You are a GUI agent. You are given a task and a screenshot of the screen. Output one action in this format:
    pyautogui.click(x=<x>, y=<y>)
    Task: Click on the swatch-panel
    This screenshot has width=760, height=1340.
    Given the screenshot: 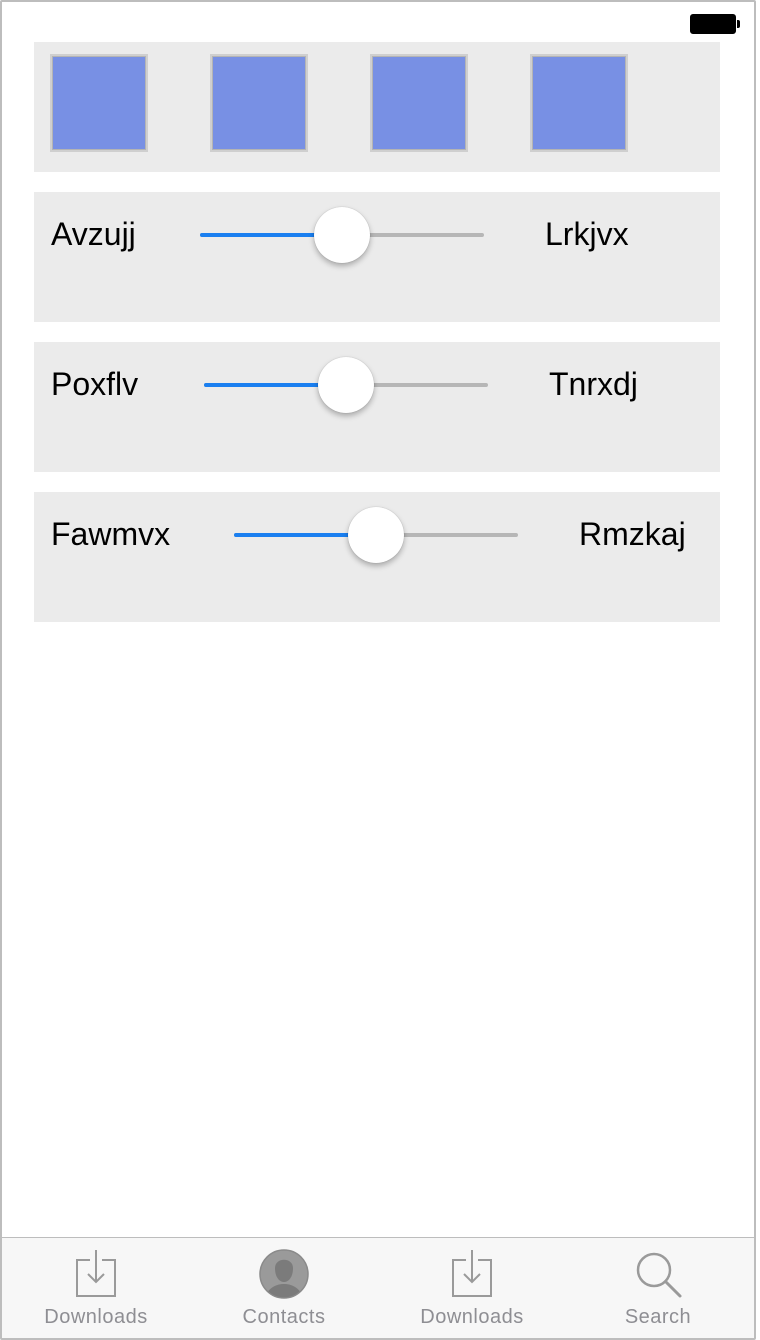 What is the action you would take?
    pyautogui.click(x=377, y=107)
    